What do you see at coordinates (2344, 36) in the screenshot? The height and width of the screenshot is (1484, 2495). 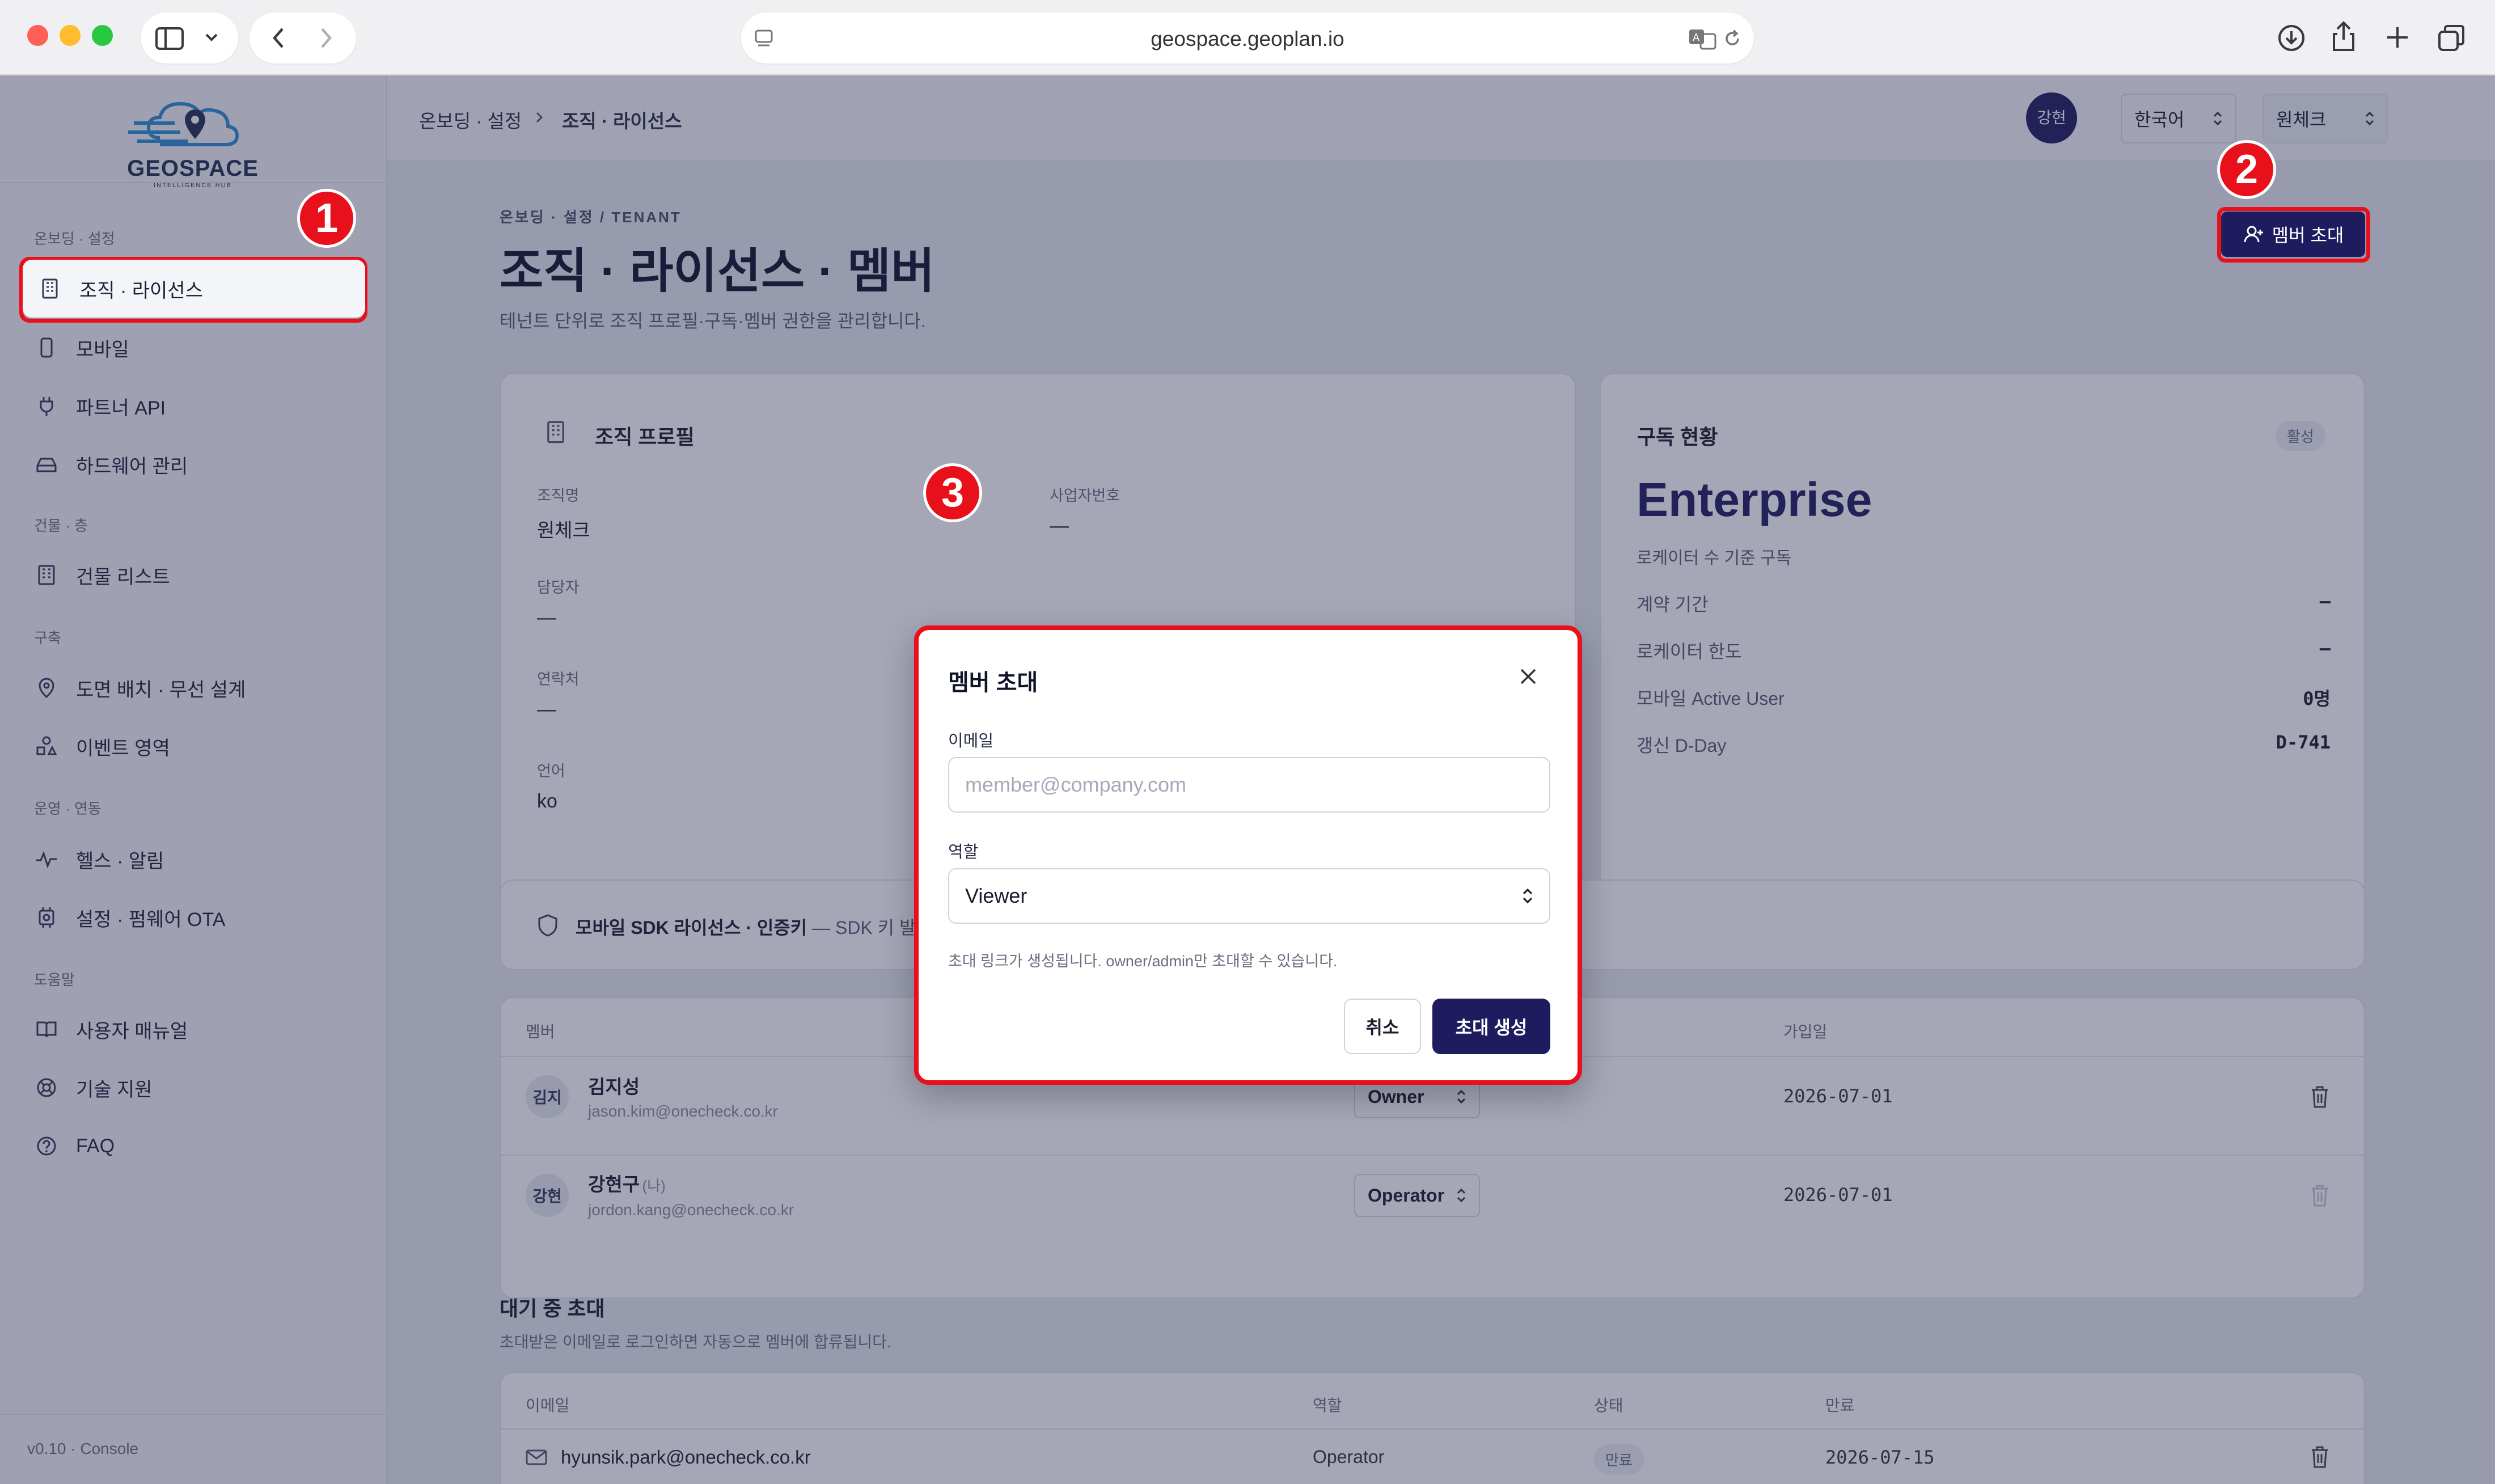 I see `share-icon` at bounding box center [2344, 36].